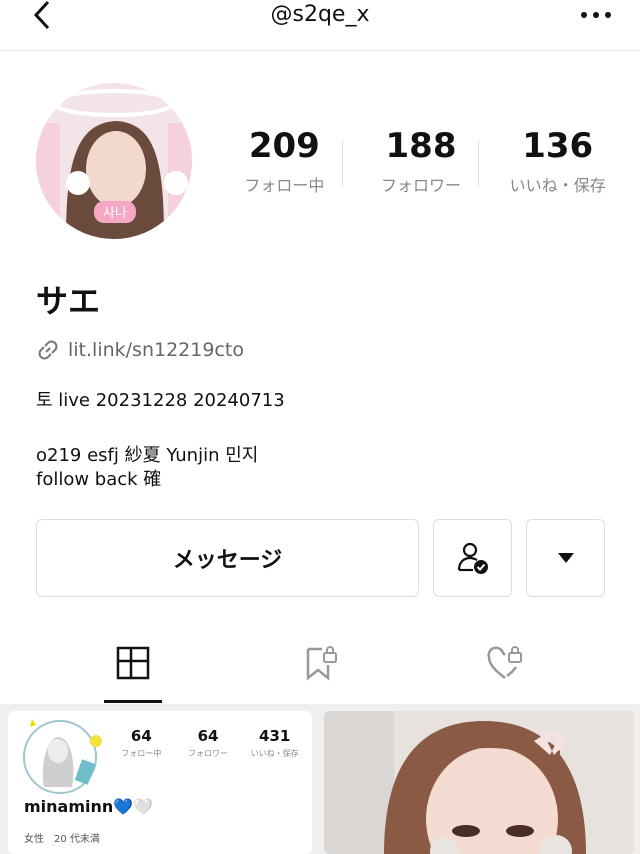 The width and height of the screenshot is (640, 854). I want to click on post-tile-photo, so click(479, 782).